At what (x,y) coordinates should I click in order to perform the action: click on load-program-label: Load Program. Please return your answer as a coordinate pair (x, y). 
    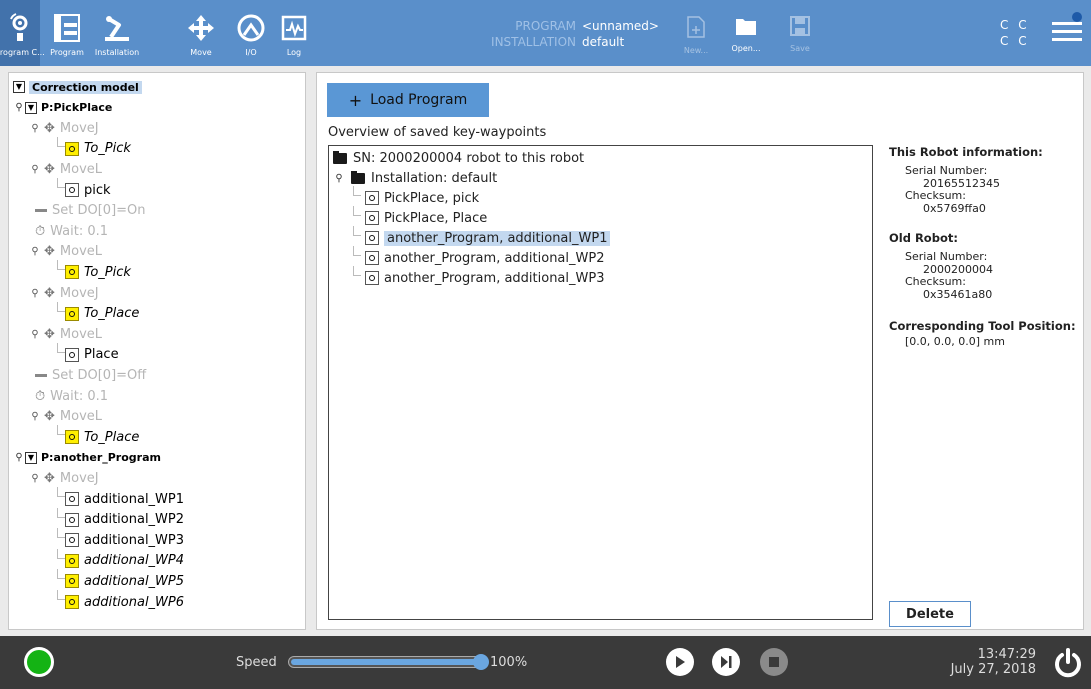
    Looking at the image, I should click on (419, 100).